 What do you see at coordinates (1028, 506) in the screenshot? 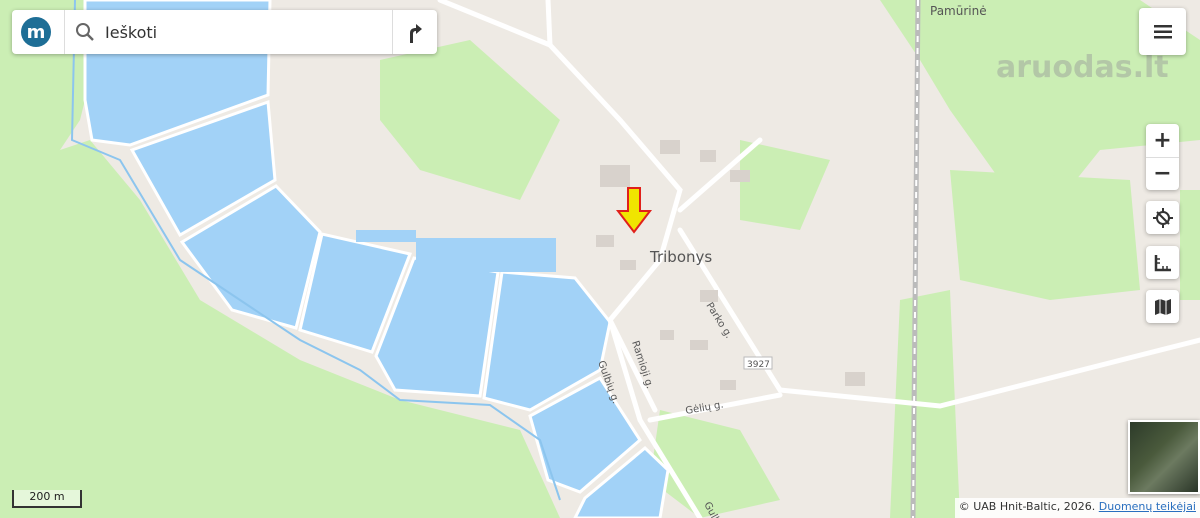
I see `attribution-text: © UAB Hnit-Baltic, 2026.` at bounding box center [1028, 506].